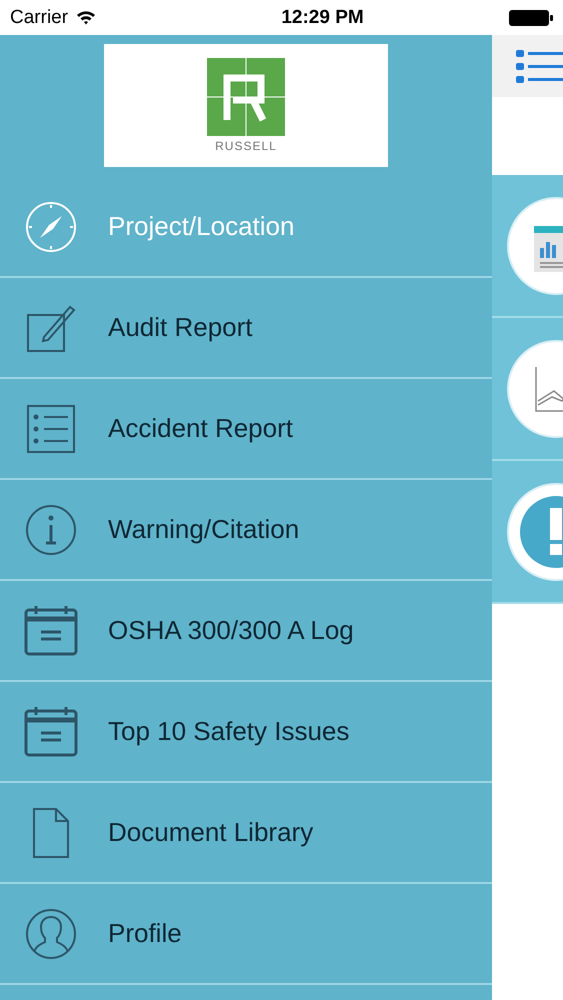 The height and width of the screenshot is (1000, 563). Describe the element at coordinates (51, 529) in the screenshot. I see `info-icon` at that location.